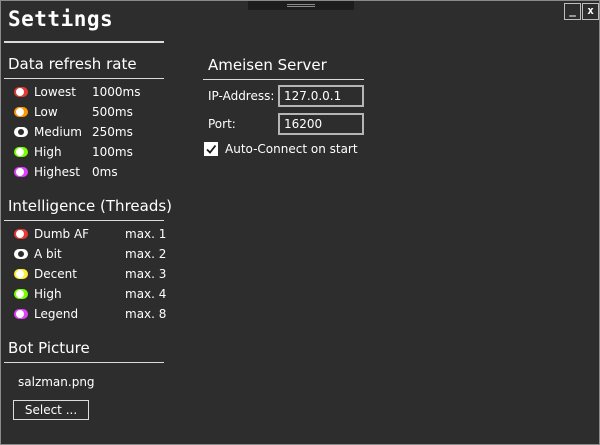 The width and height of the screenshot is (600, 445). What do you see at coordinates (146, 274) in the screenshot?
I see `option-value: max. 3` at bounding box center [146, 274].